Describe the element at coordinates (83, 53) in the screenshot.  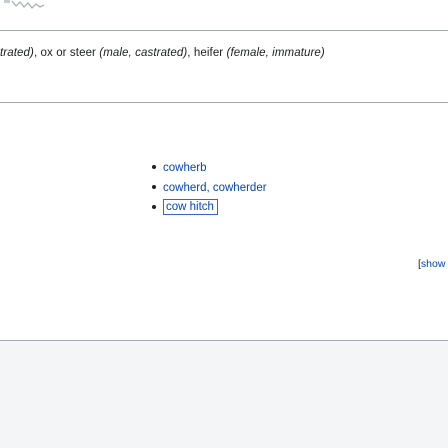
I see `gloss-steer: steer` at that location.